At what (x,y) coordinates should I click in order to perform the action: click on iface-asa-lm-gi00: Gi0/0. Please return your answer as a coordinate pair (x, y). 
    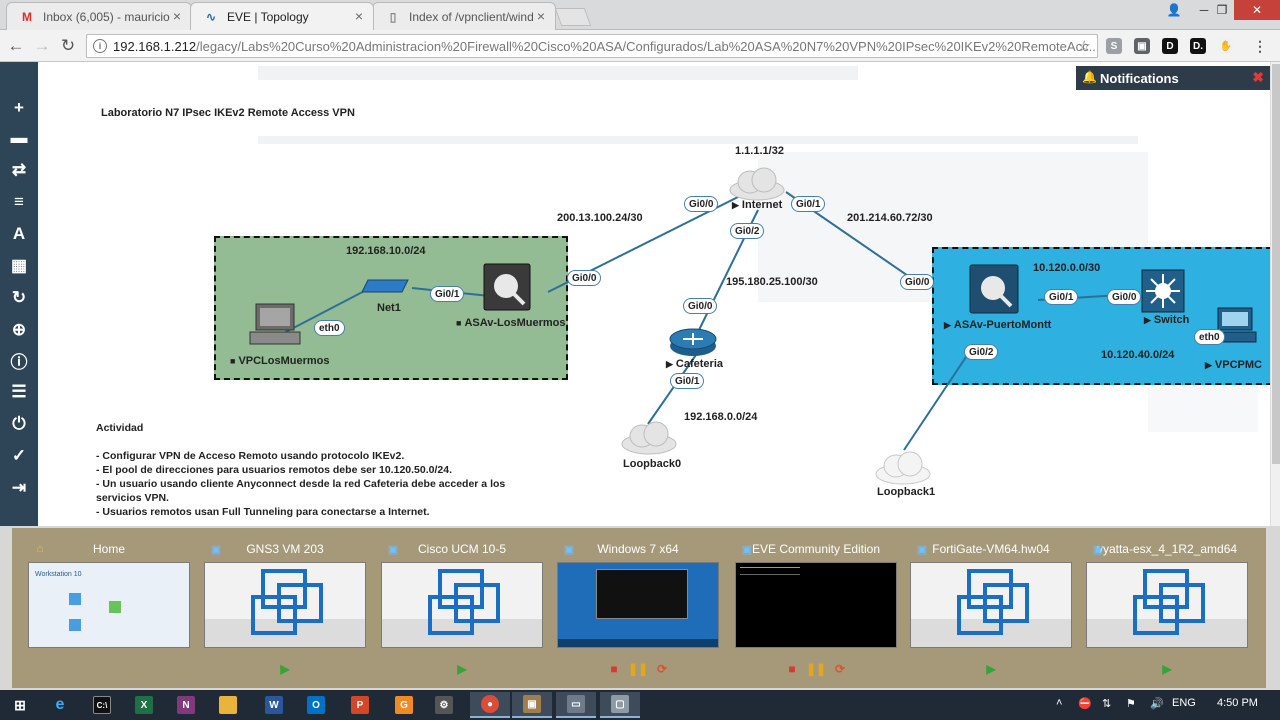
    Looking at the image, I should click on (584, 278).